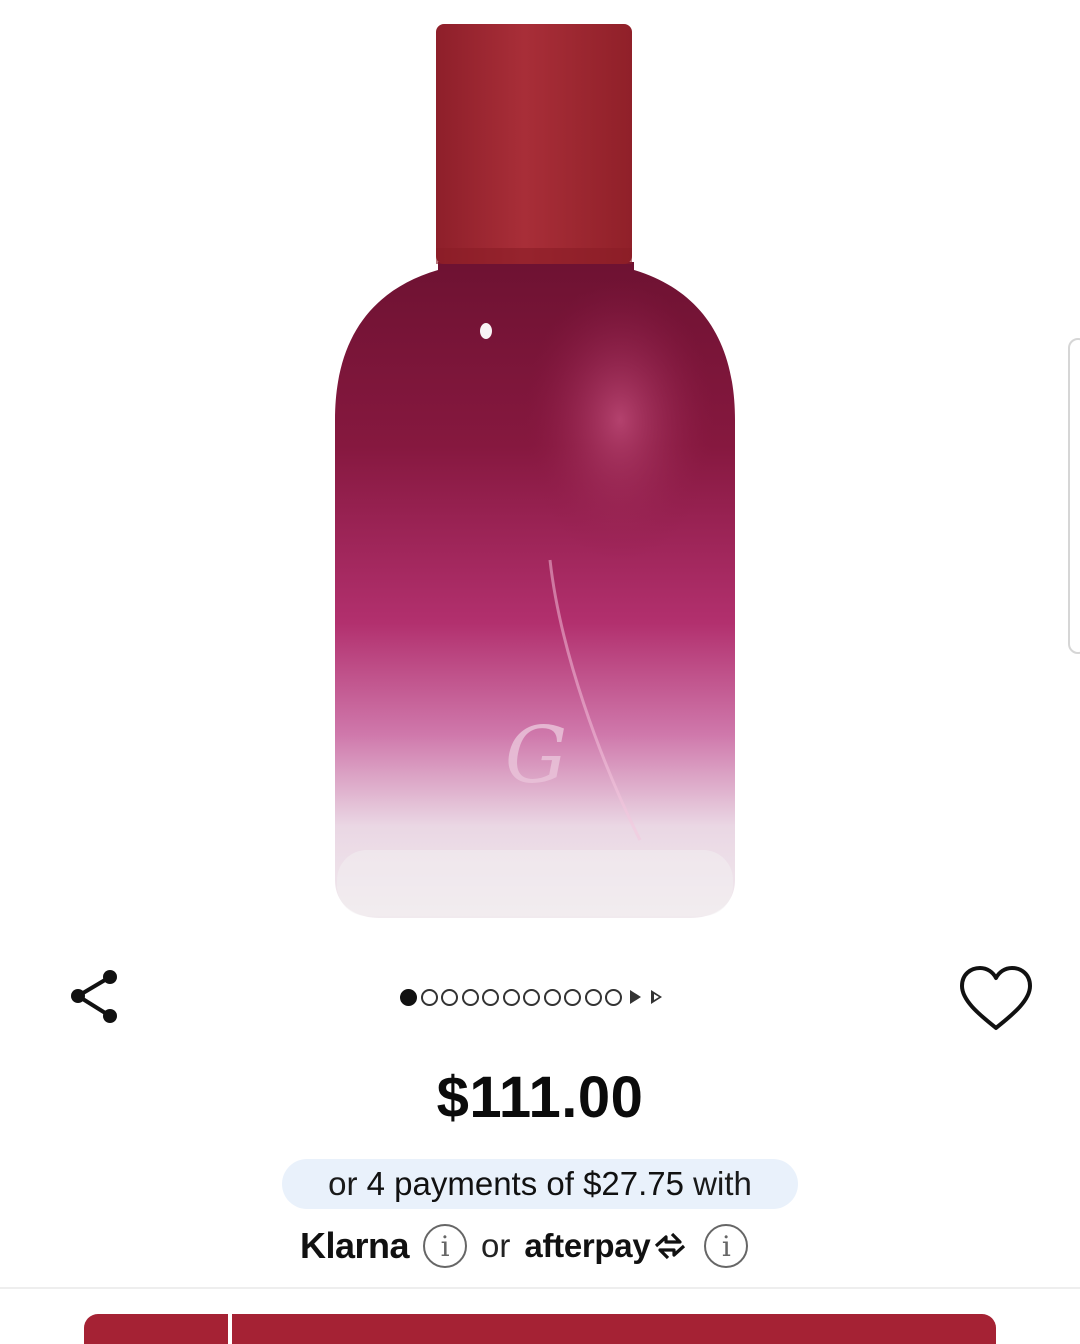  Describe the element at coordinates (587, 1245) in the screenshot. I see `afterpay-wordmark: afterpay` at that location.